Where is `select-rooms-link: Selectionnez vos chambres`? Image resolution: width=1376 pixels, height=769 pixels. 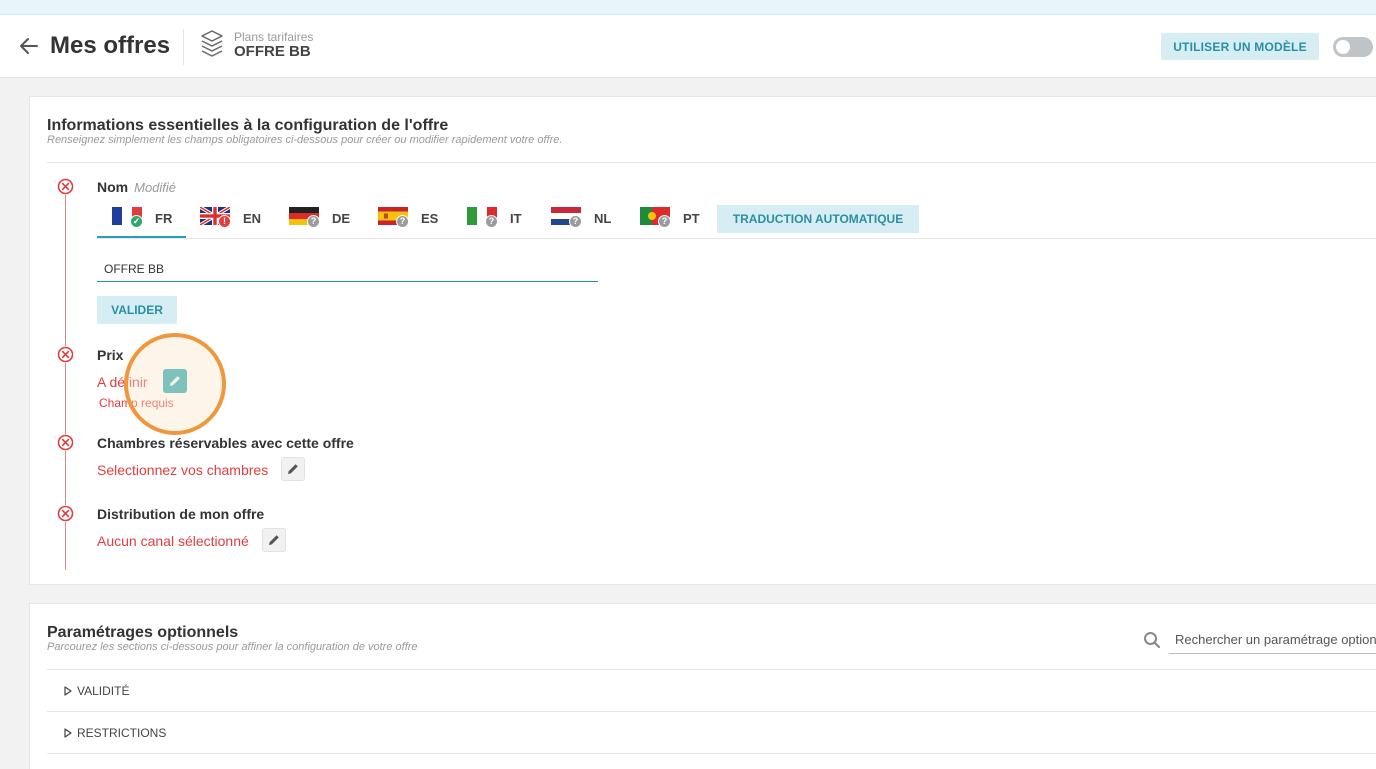 select-rooms-link: Selectionnez vos chambres is located at coordinates (182, 470).